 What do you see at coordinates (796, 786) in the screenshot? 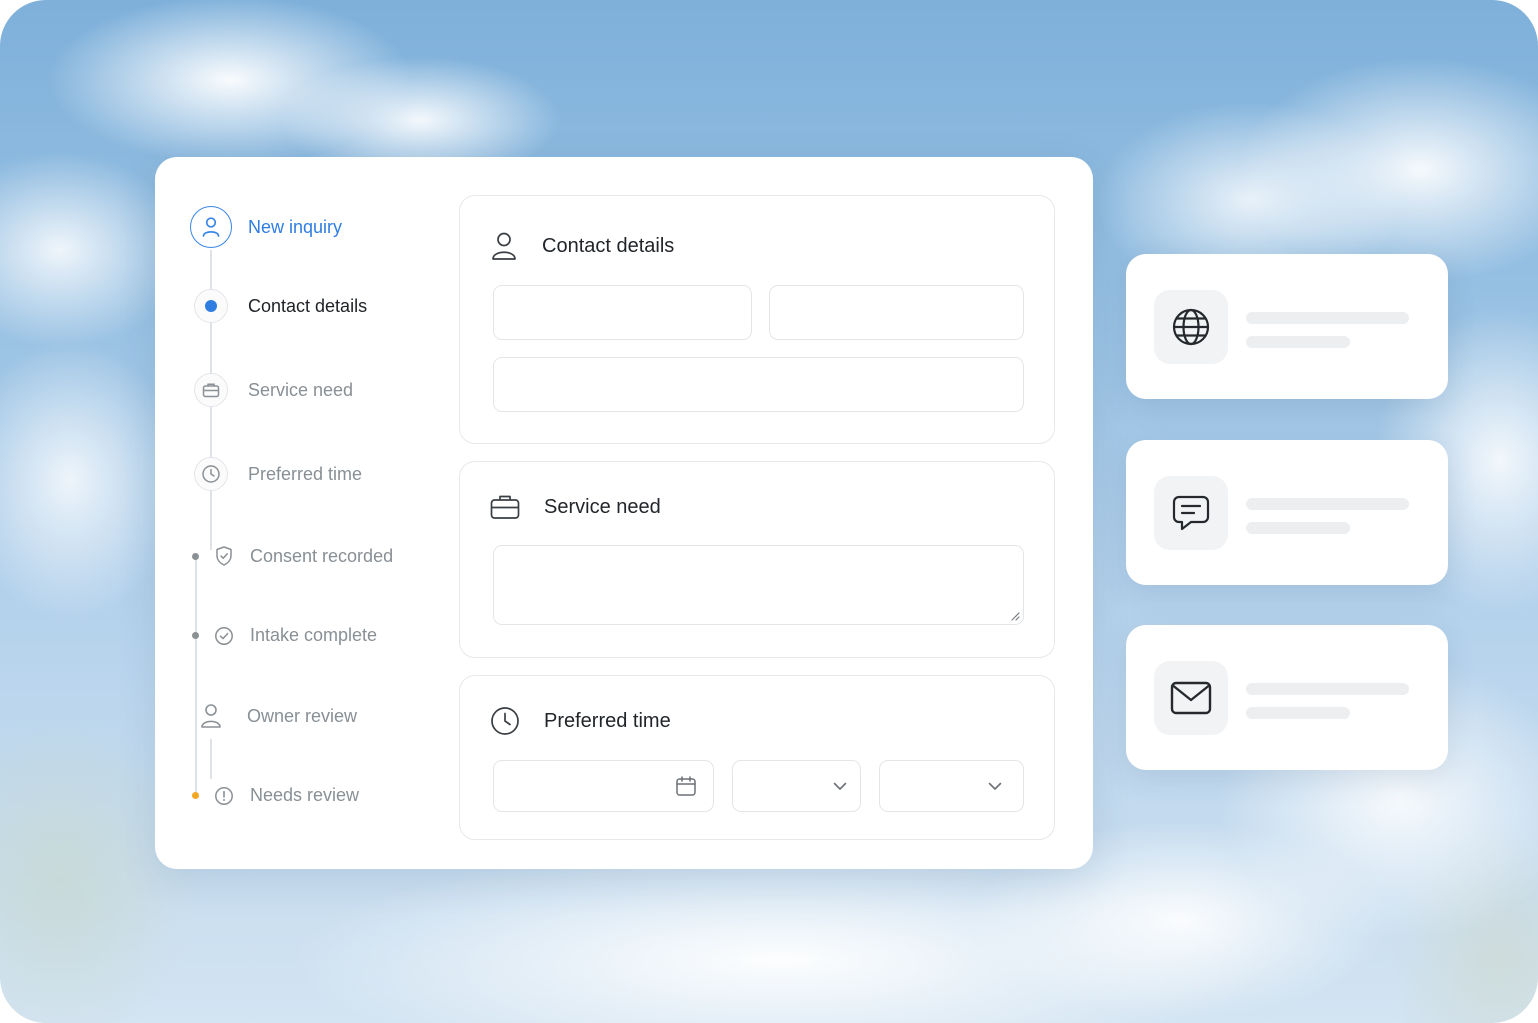
I see `time-select-field` at bounding box center [796, 786].